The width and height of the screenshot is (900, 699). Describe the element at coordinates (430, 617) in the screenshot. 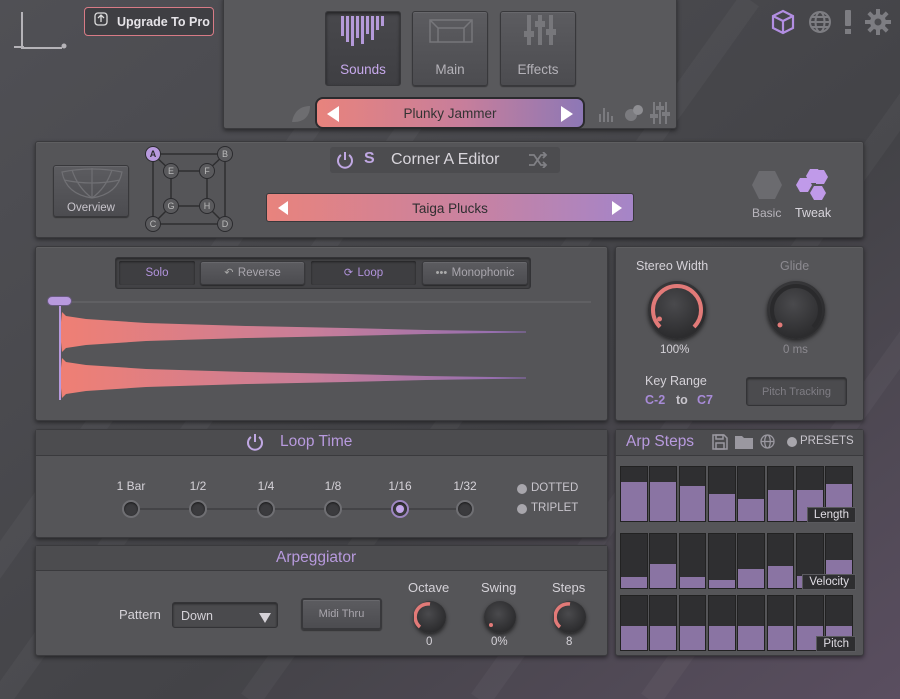

I see `octave-knob` at that location.